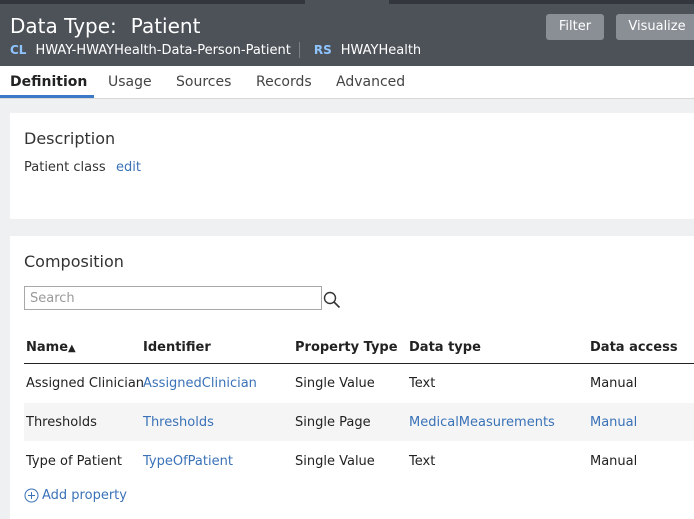  I want to click on cell-property-type: Single Page, so click(333, 422).